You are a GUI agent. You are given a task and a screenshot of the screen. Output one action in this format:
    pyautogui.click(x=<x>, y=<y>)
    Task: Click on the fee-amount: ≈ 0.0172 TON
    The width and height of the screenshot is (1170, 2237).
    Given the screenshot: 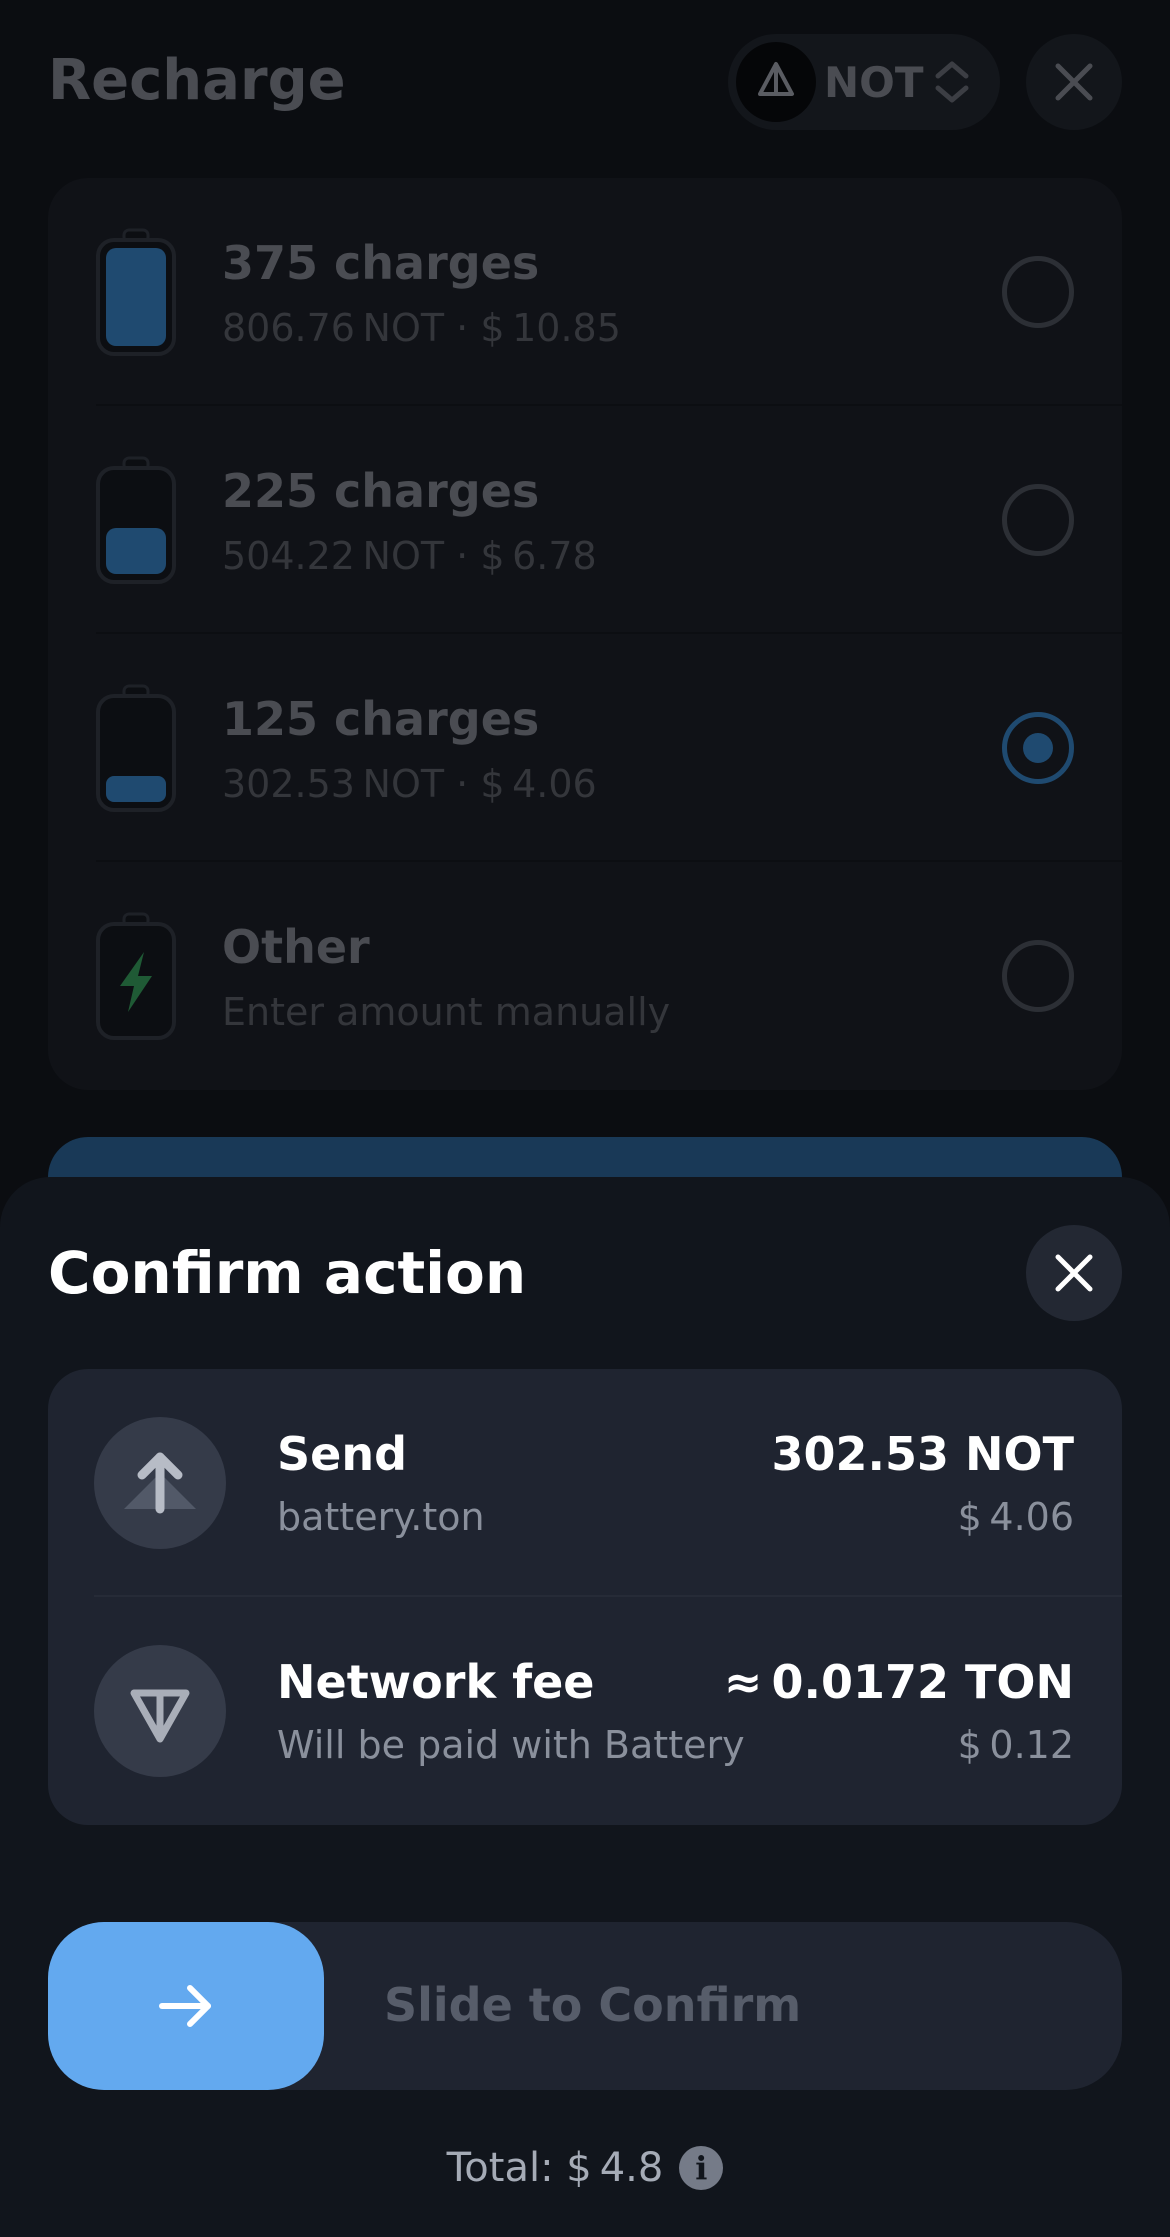 What is the action you would take?
    pyautogui.click(x=898, y=1682)
    